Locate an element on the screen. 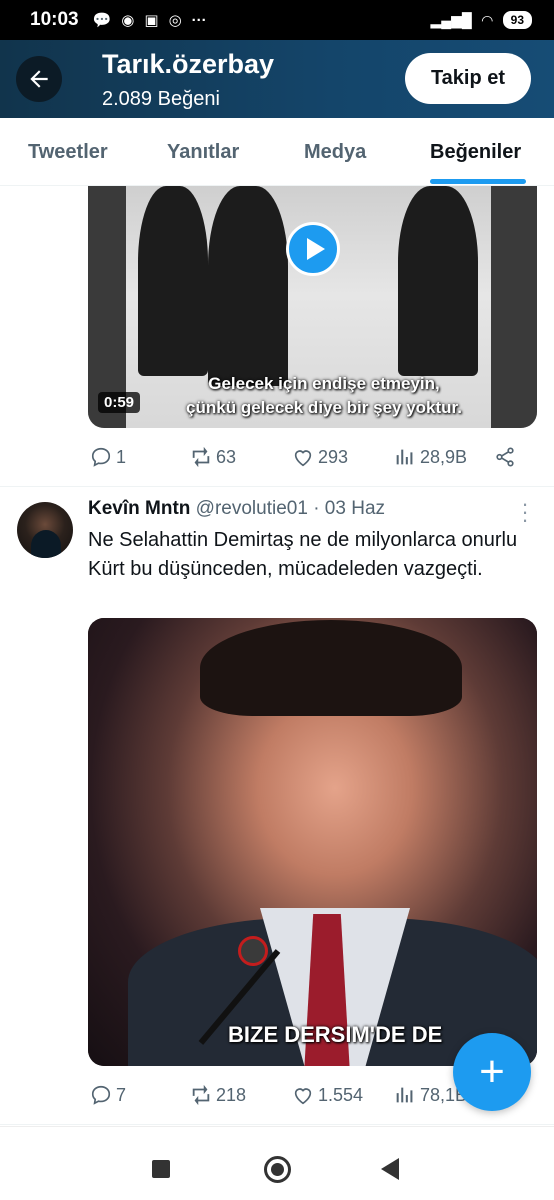 The height and width of the screenshot is (1200, 554). views-count: 28,9B is located at coordinates (444, 456).